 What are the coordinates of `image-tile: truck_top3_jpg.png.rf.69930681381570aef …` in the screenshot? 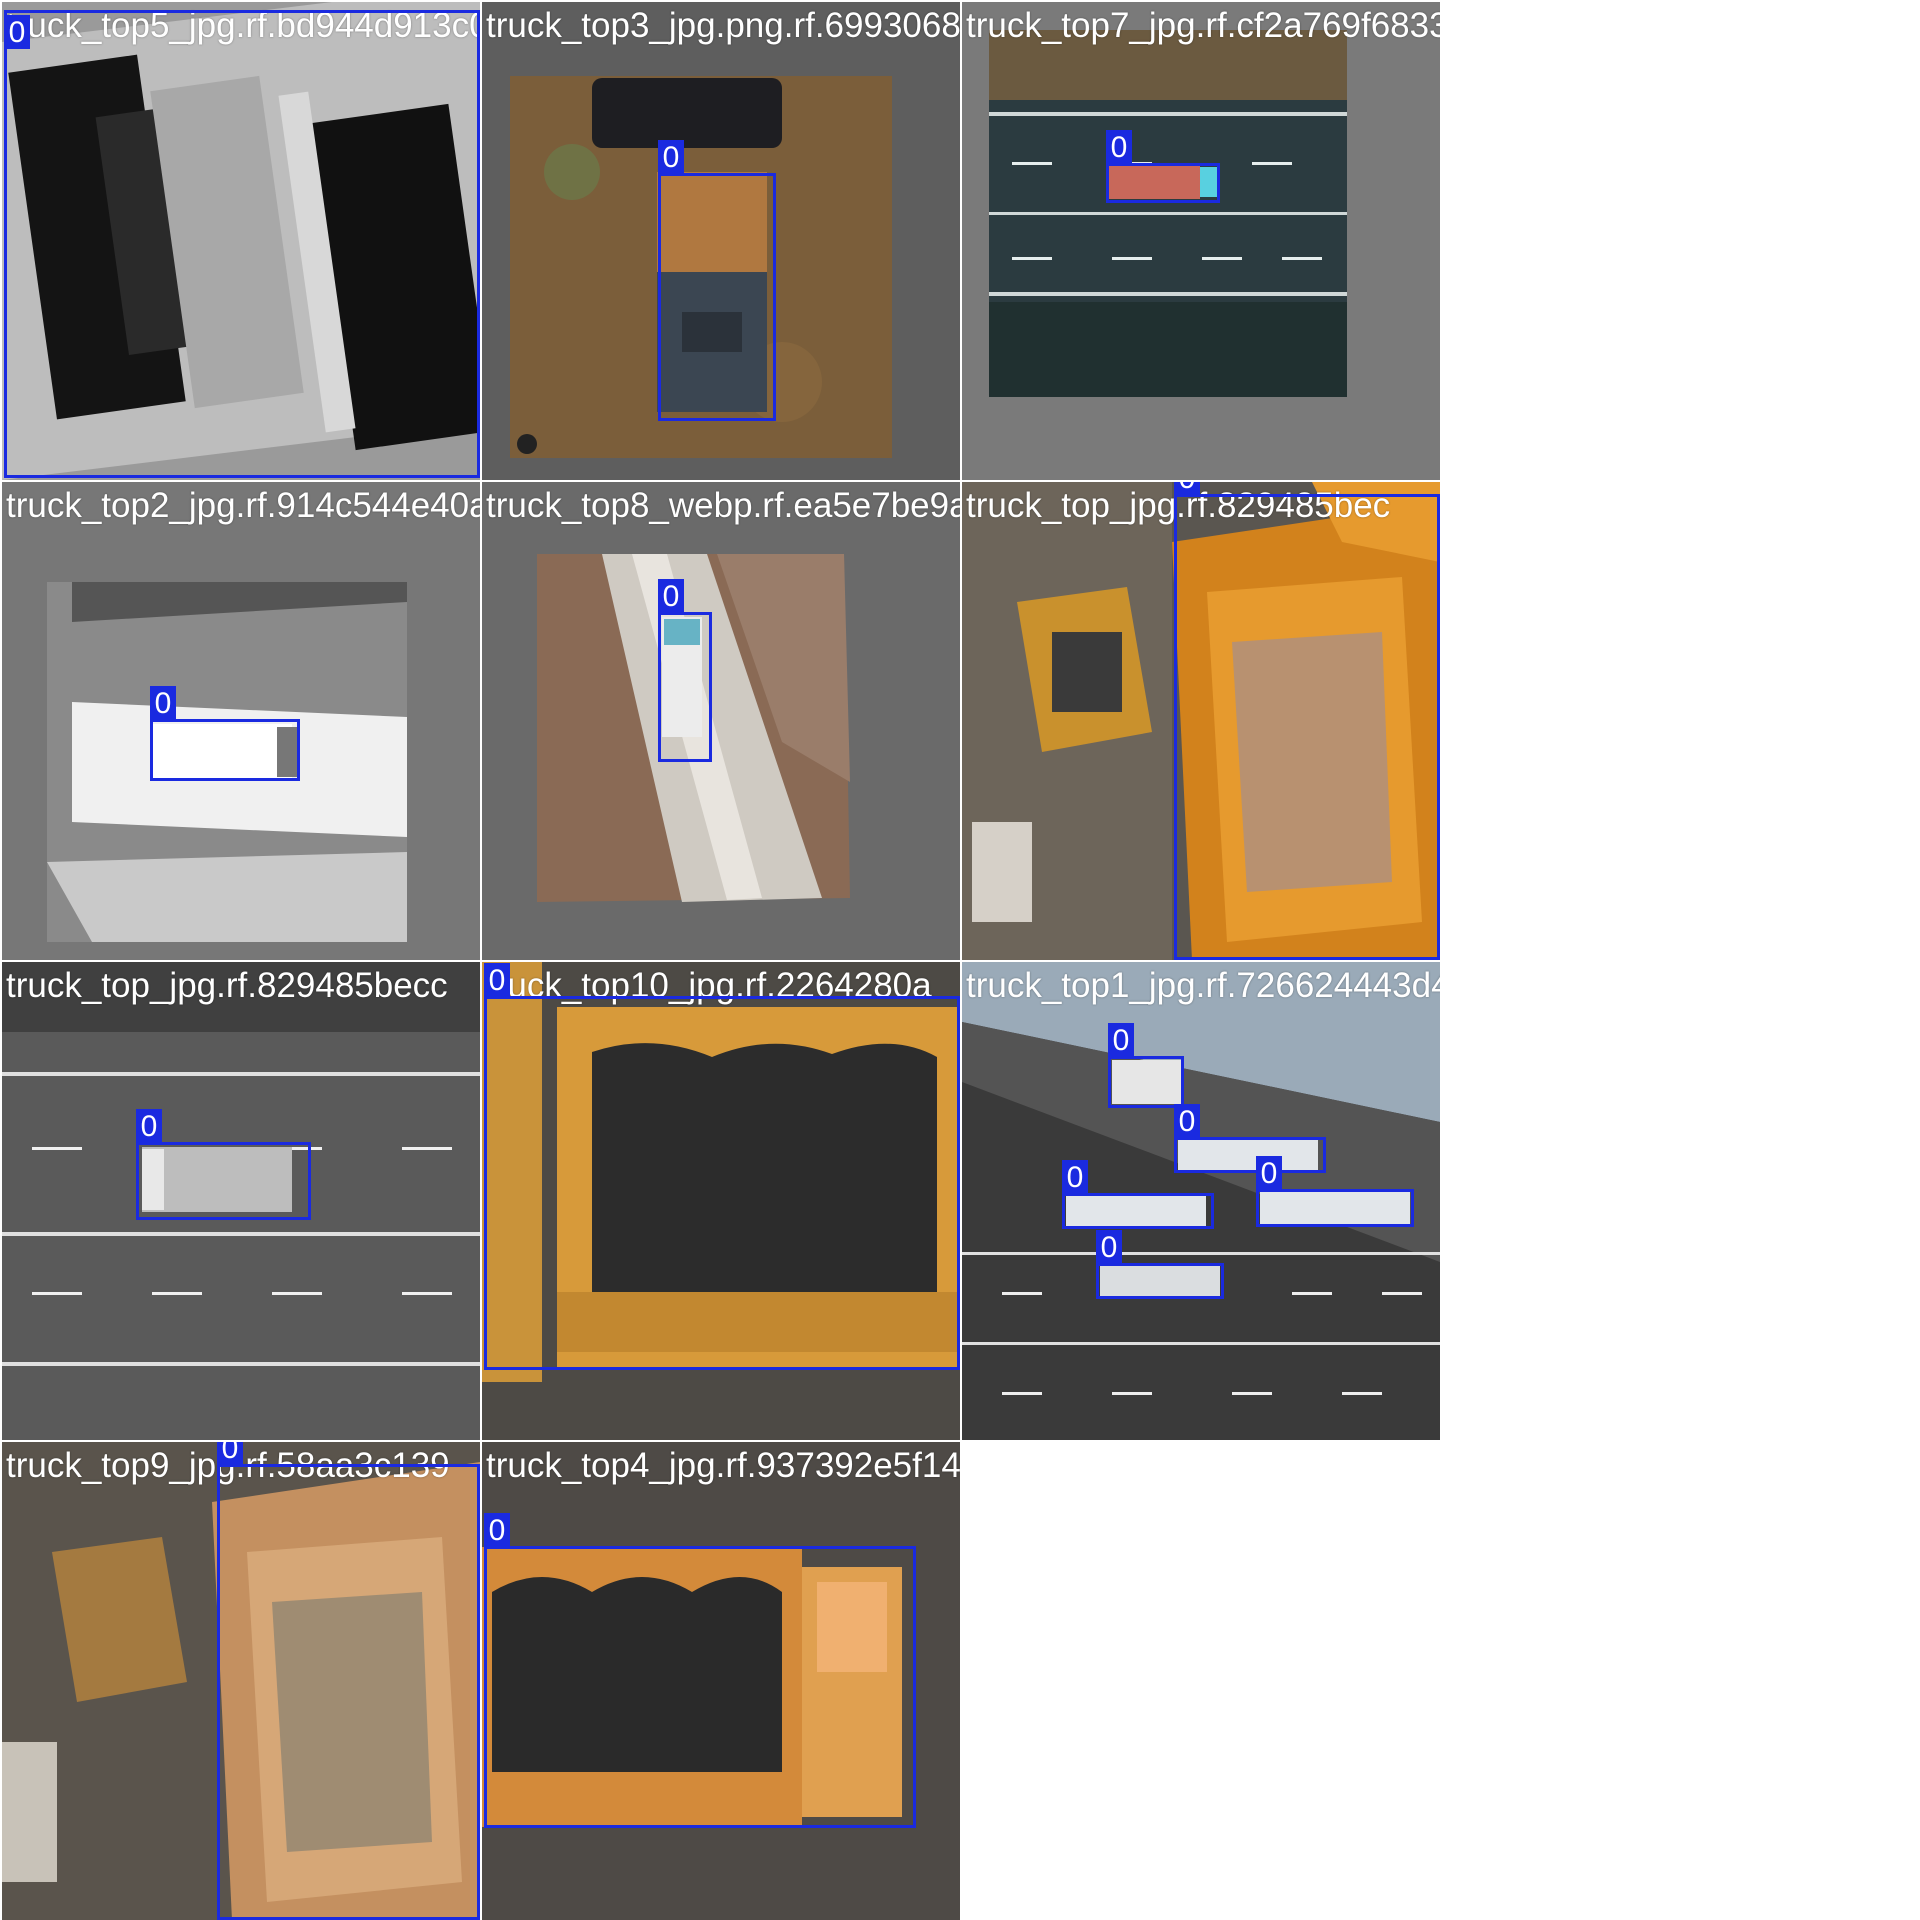 It's located at (721, 241).